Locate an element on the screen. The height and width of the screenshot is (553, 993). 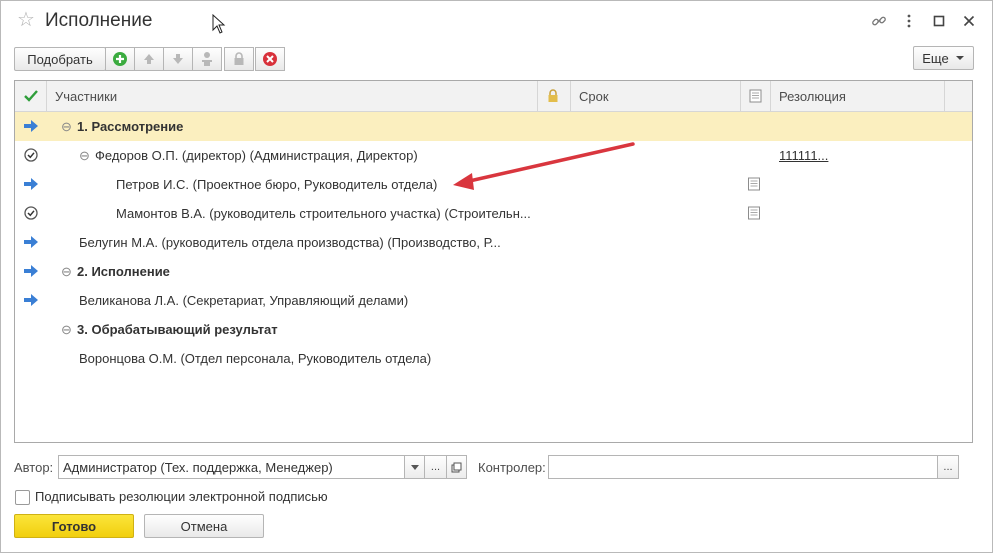
header-doc is located at coordinates (756, 96).